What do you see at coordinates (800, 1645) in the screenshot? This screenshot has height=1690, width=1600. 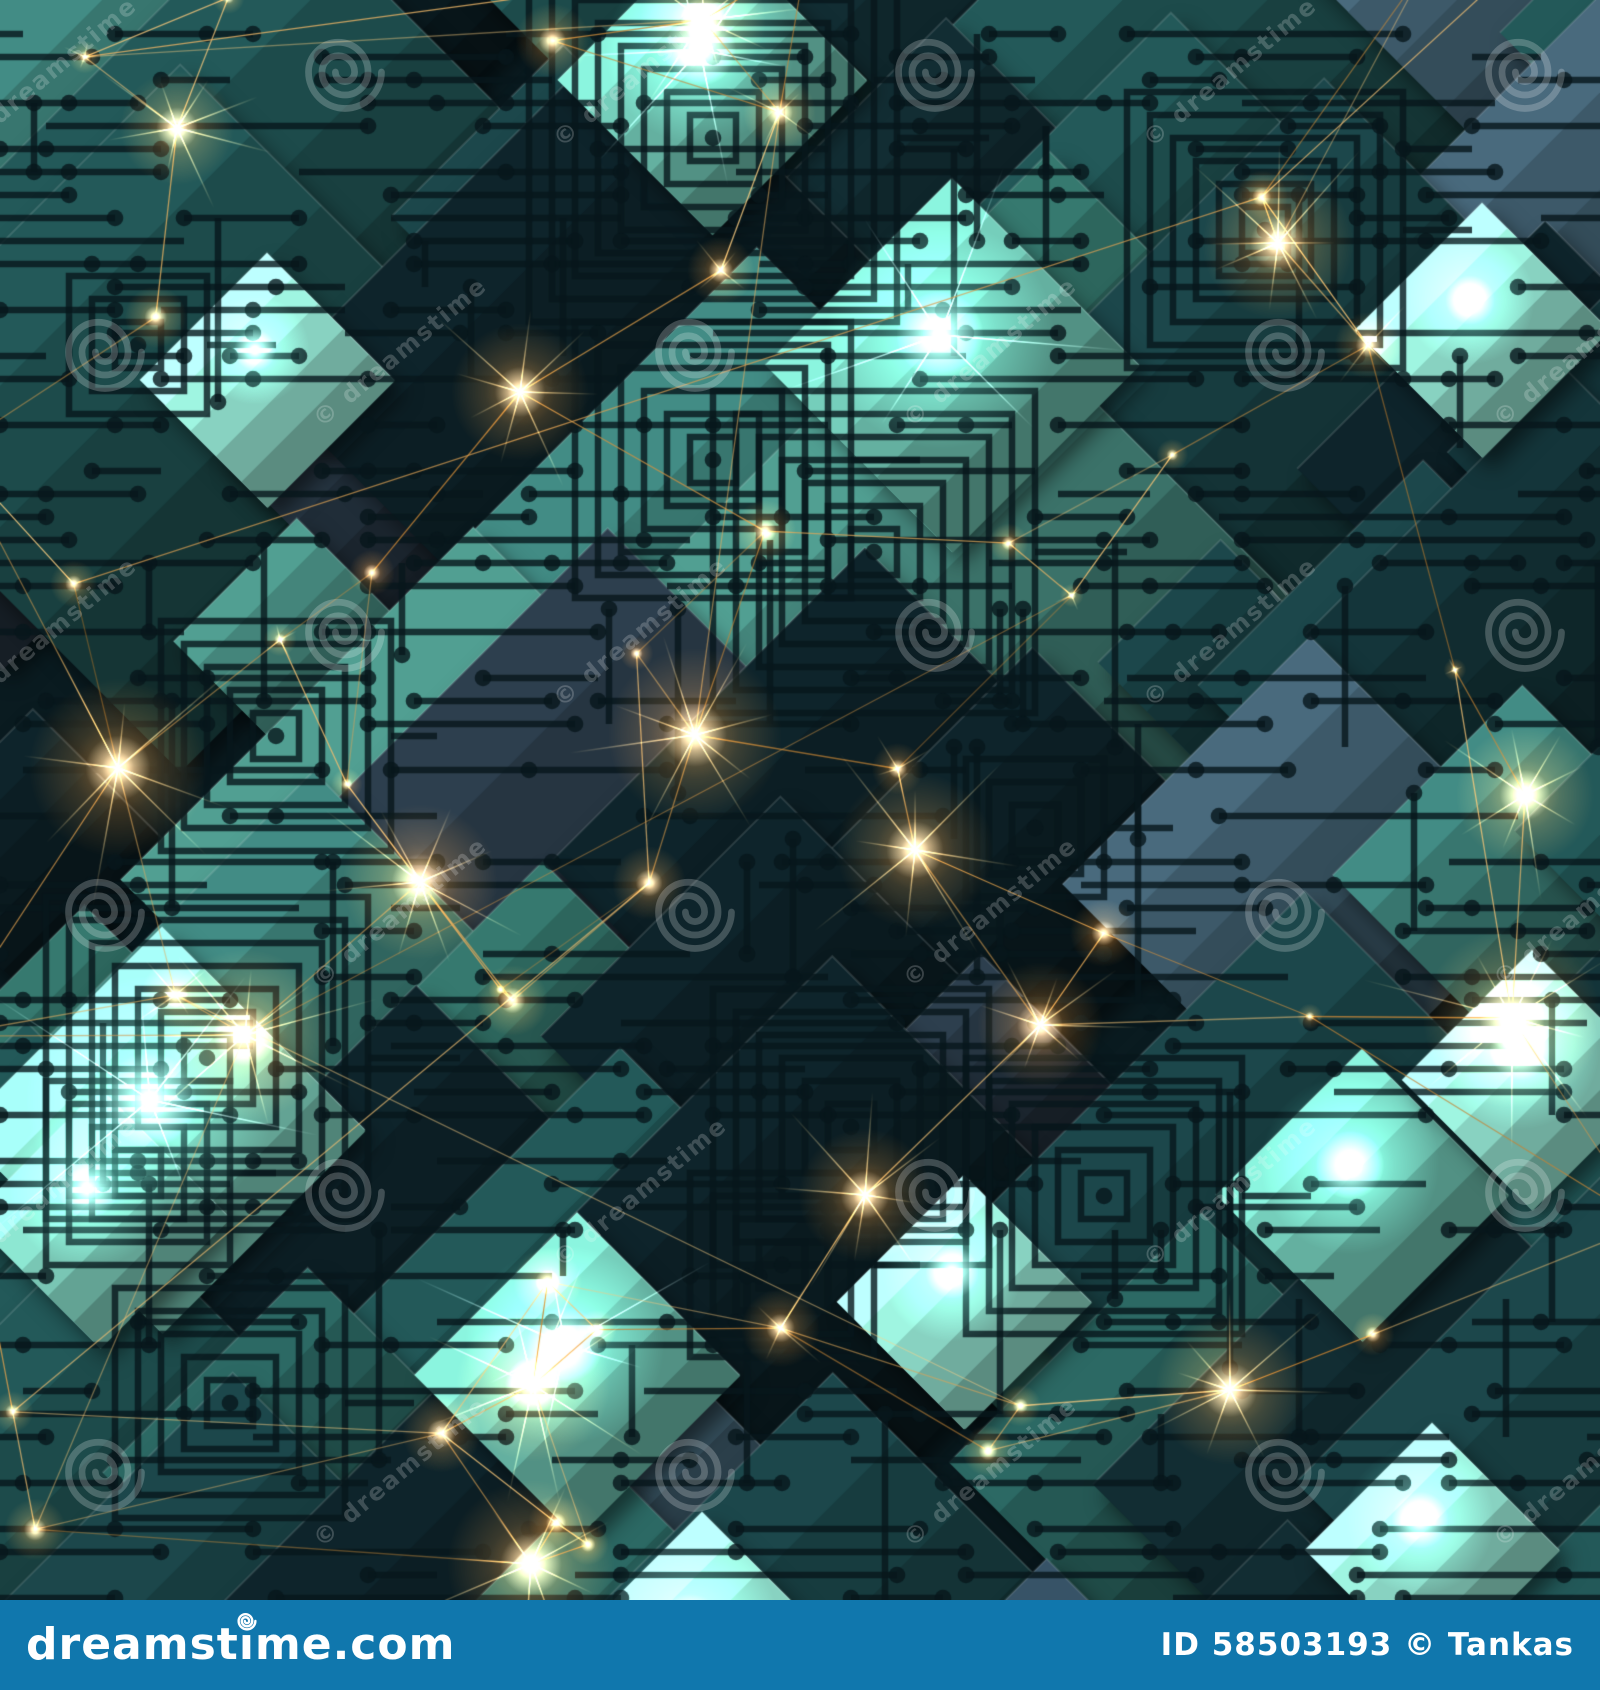 I see `dreamstime-footer-bar: dreamst ı me.com ID 58503193 © Tankas` at bounding box center [800, 1645].